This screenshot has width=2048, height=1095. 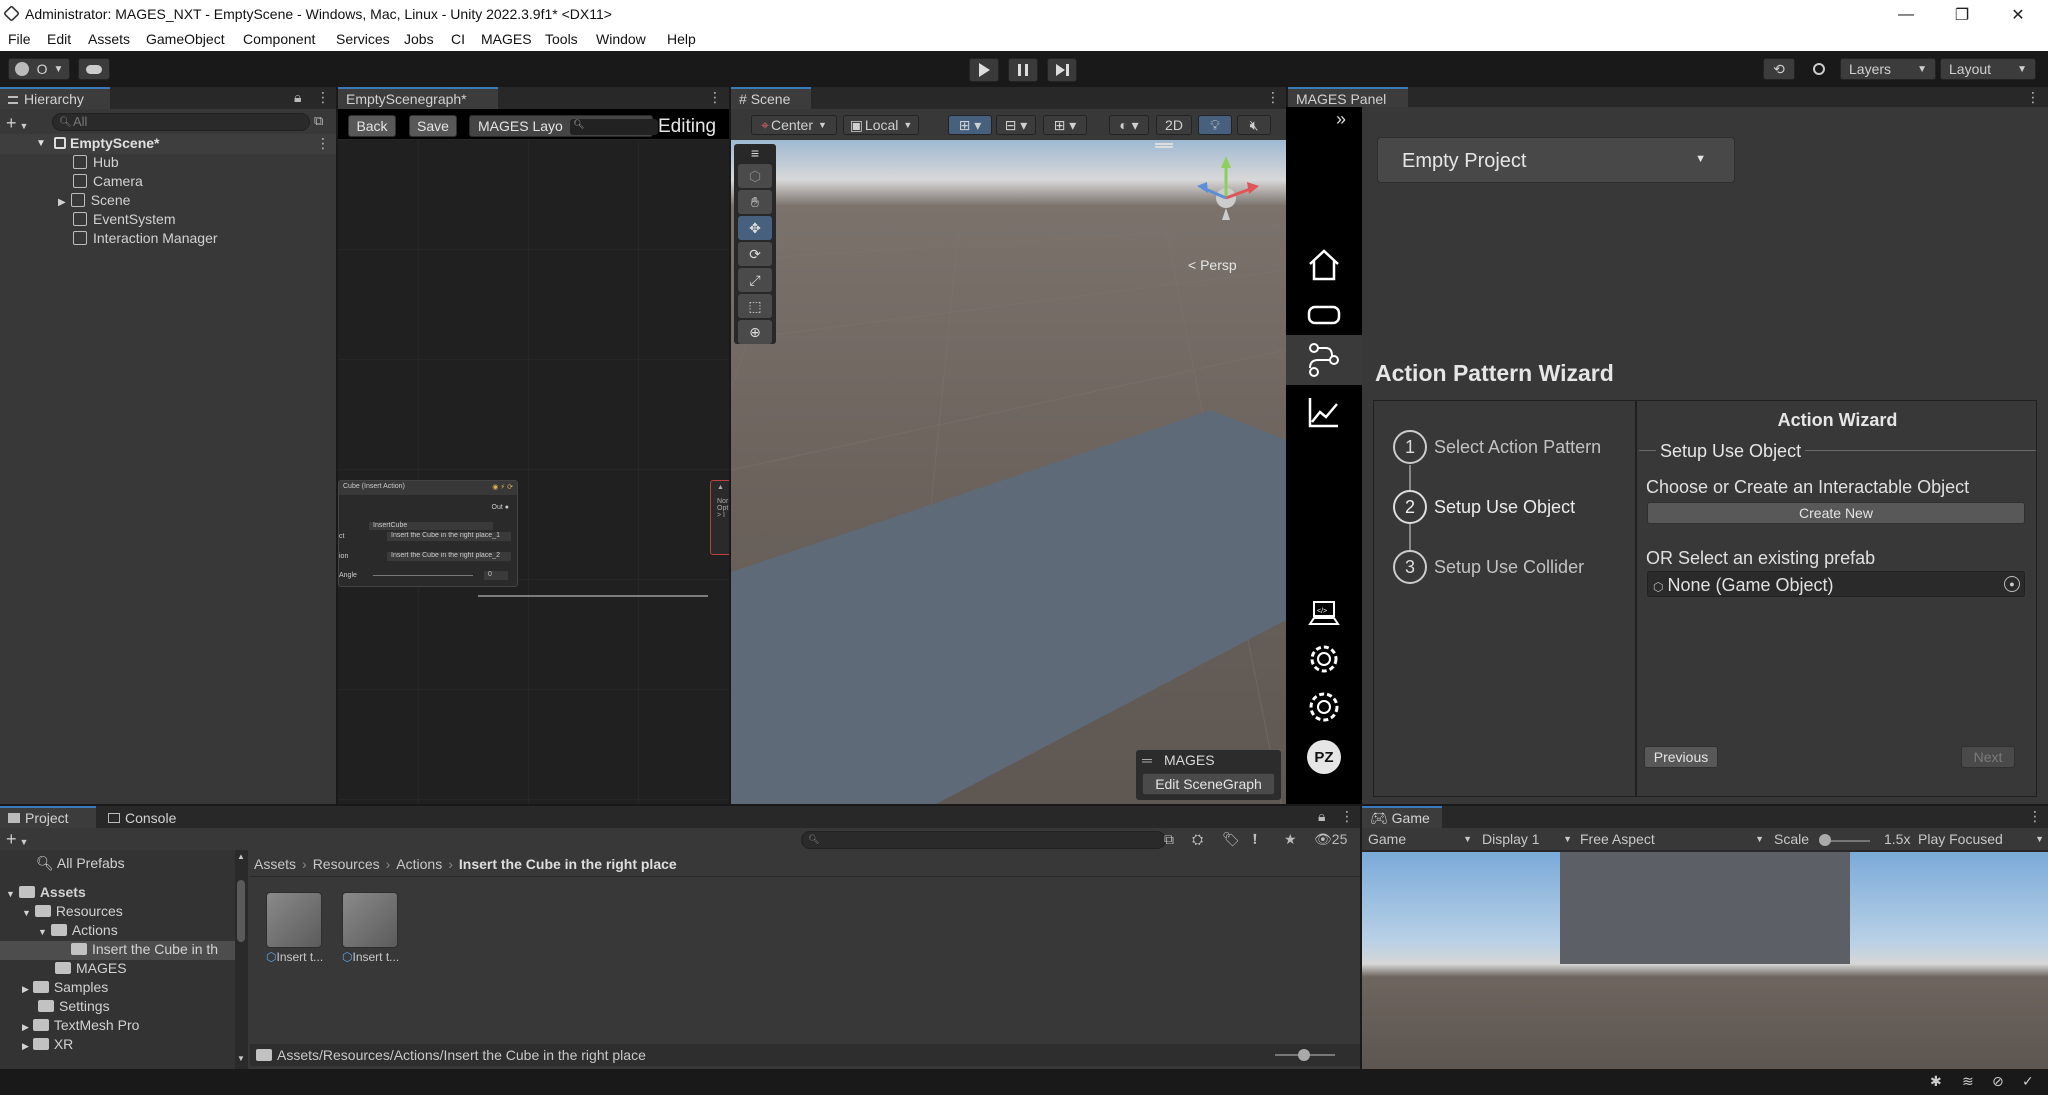 What do you see at coordinates (423, 575) in the screenshot?
I see `node-angle-slider` at bounding box center [423, 575].